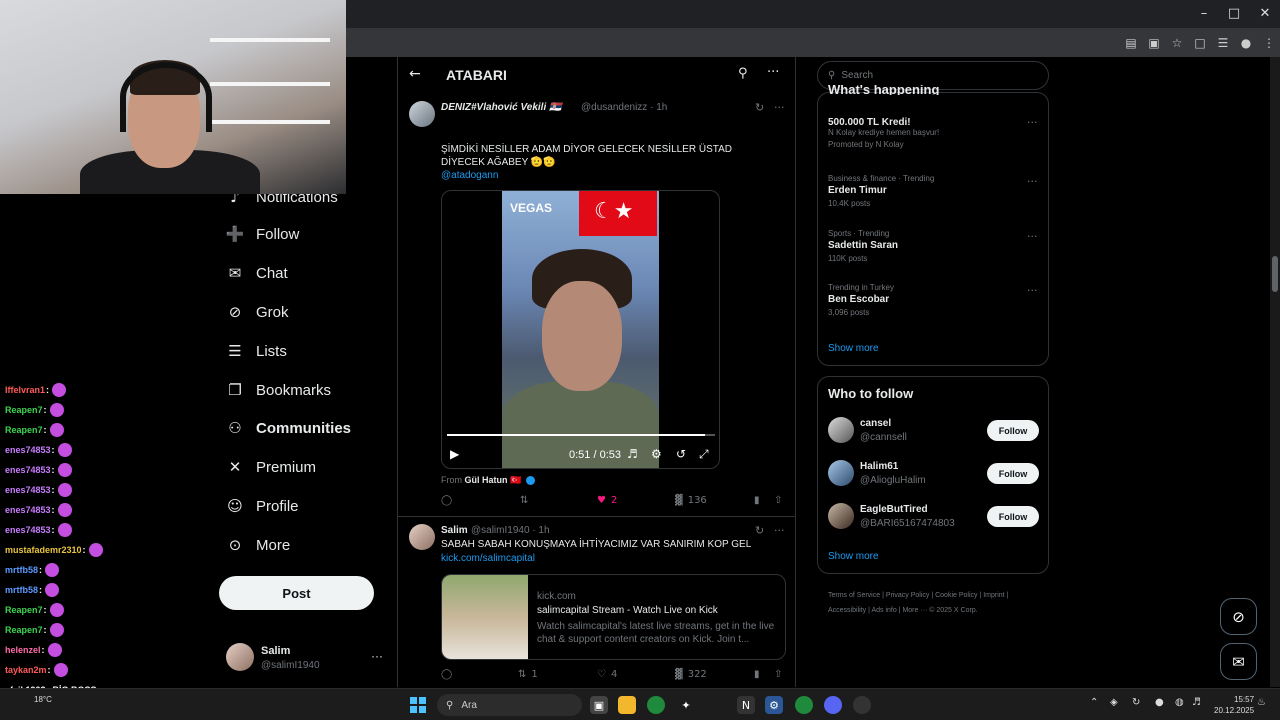 The image size is (1280, 720). Describe the element at coordinates (1265, 13) in the screenshot. I see `close-icon: ✕` at that location.